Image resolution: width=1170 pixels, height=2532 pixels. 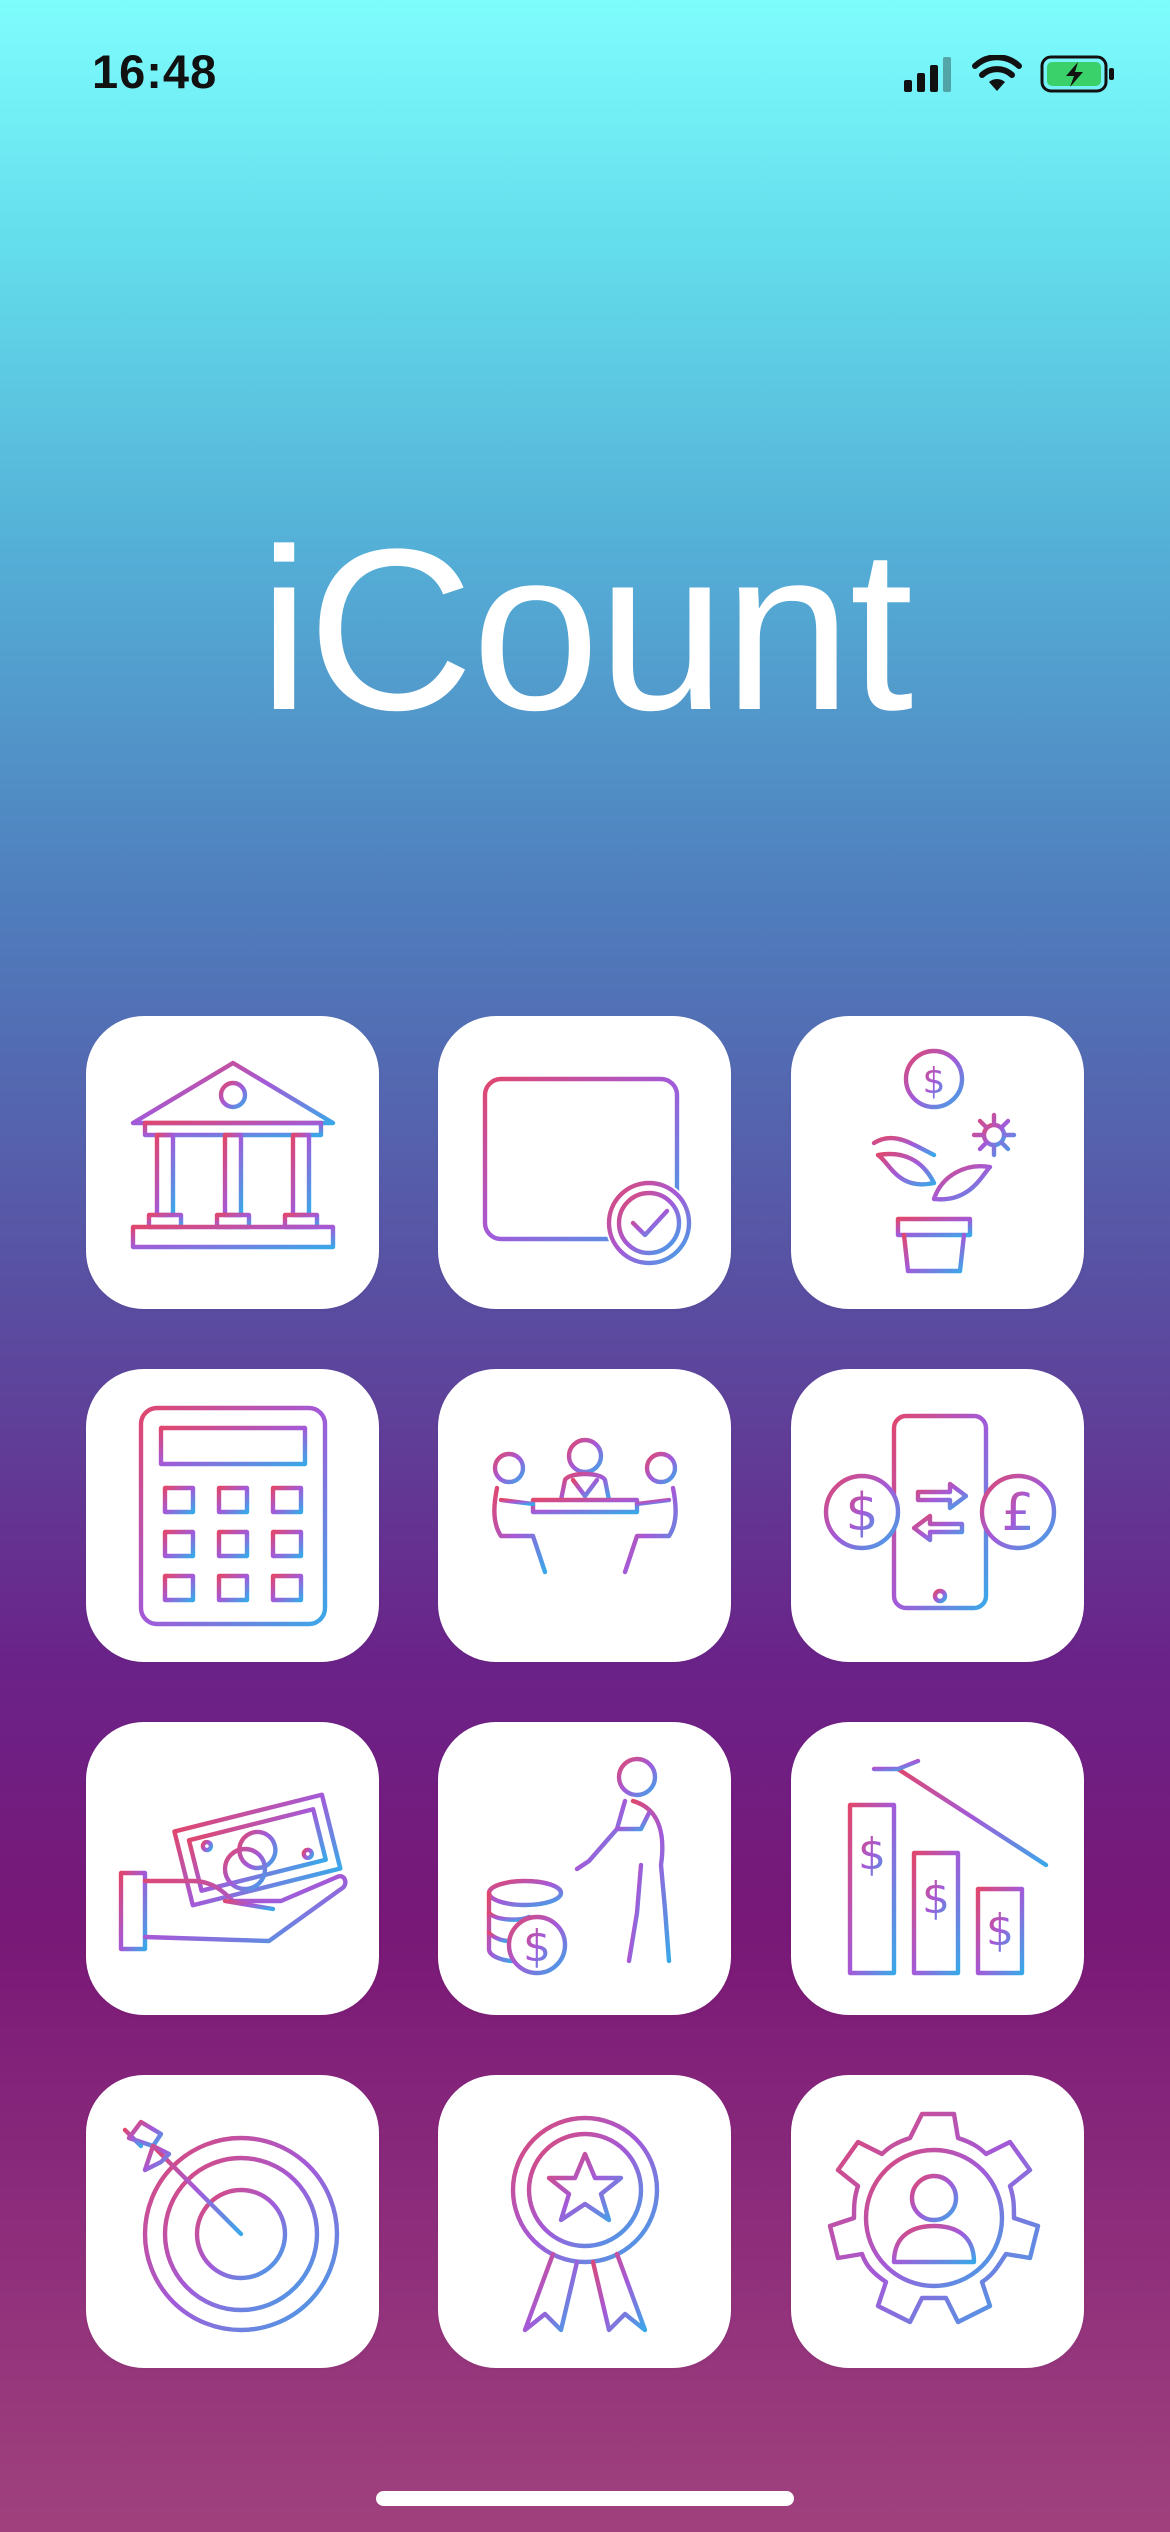 I want to click on calculator-icon, so click(x=232, y=1515).